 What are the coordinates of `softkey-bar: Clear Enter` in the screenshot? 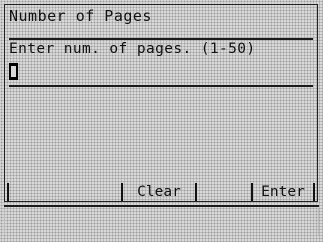 It's located at (161, 193).